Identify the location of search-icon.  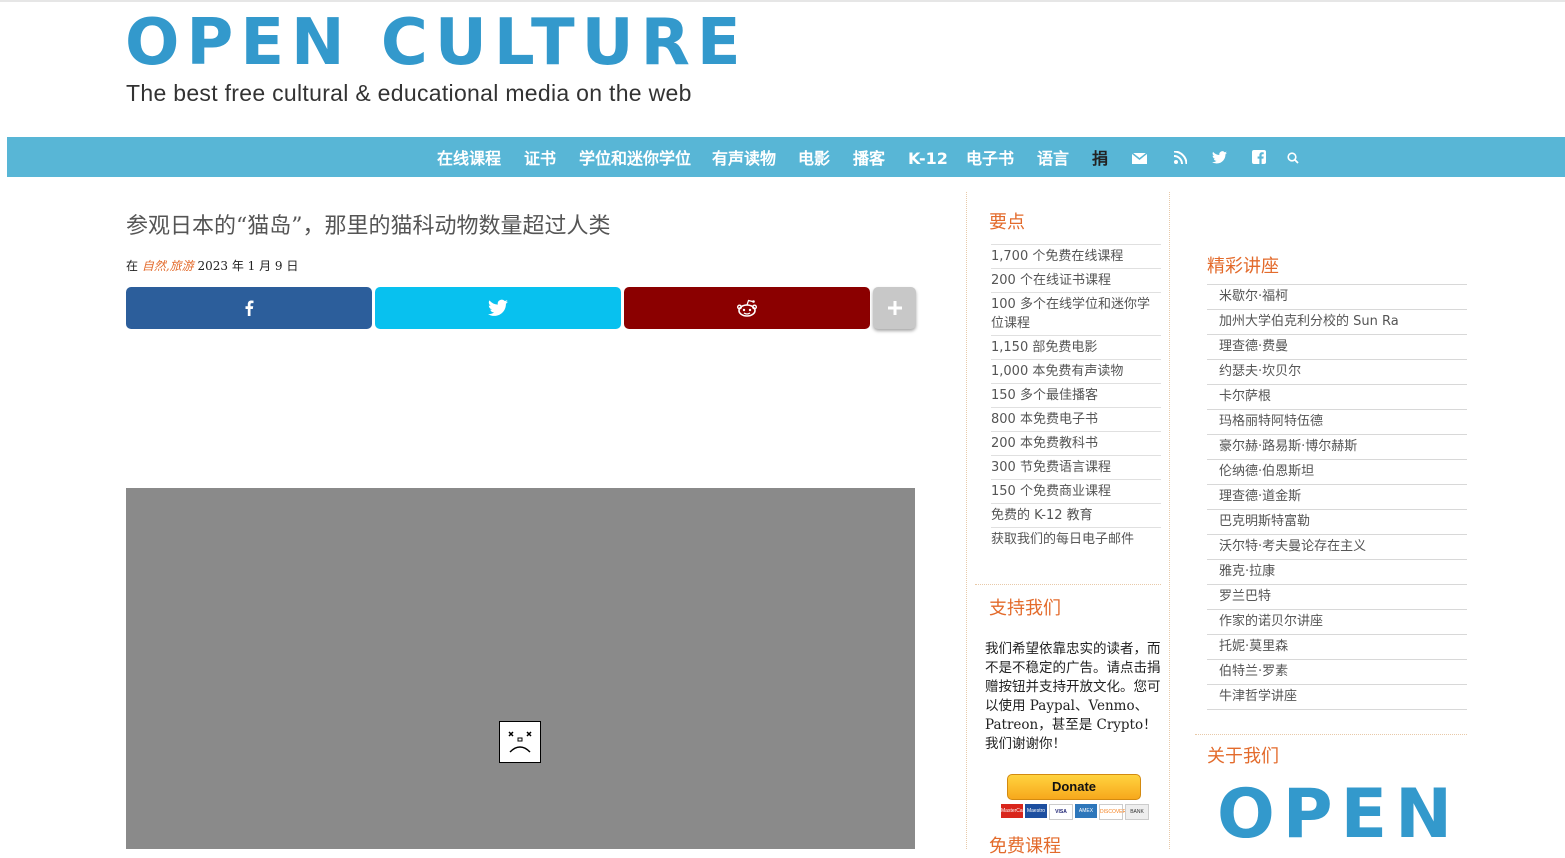
(1293, 157).